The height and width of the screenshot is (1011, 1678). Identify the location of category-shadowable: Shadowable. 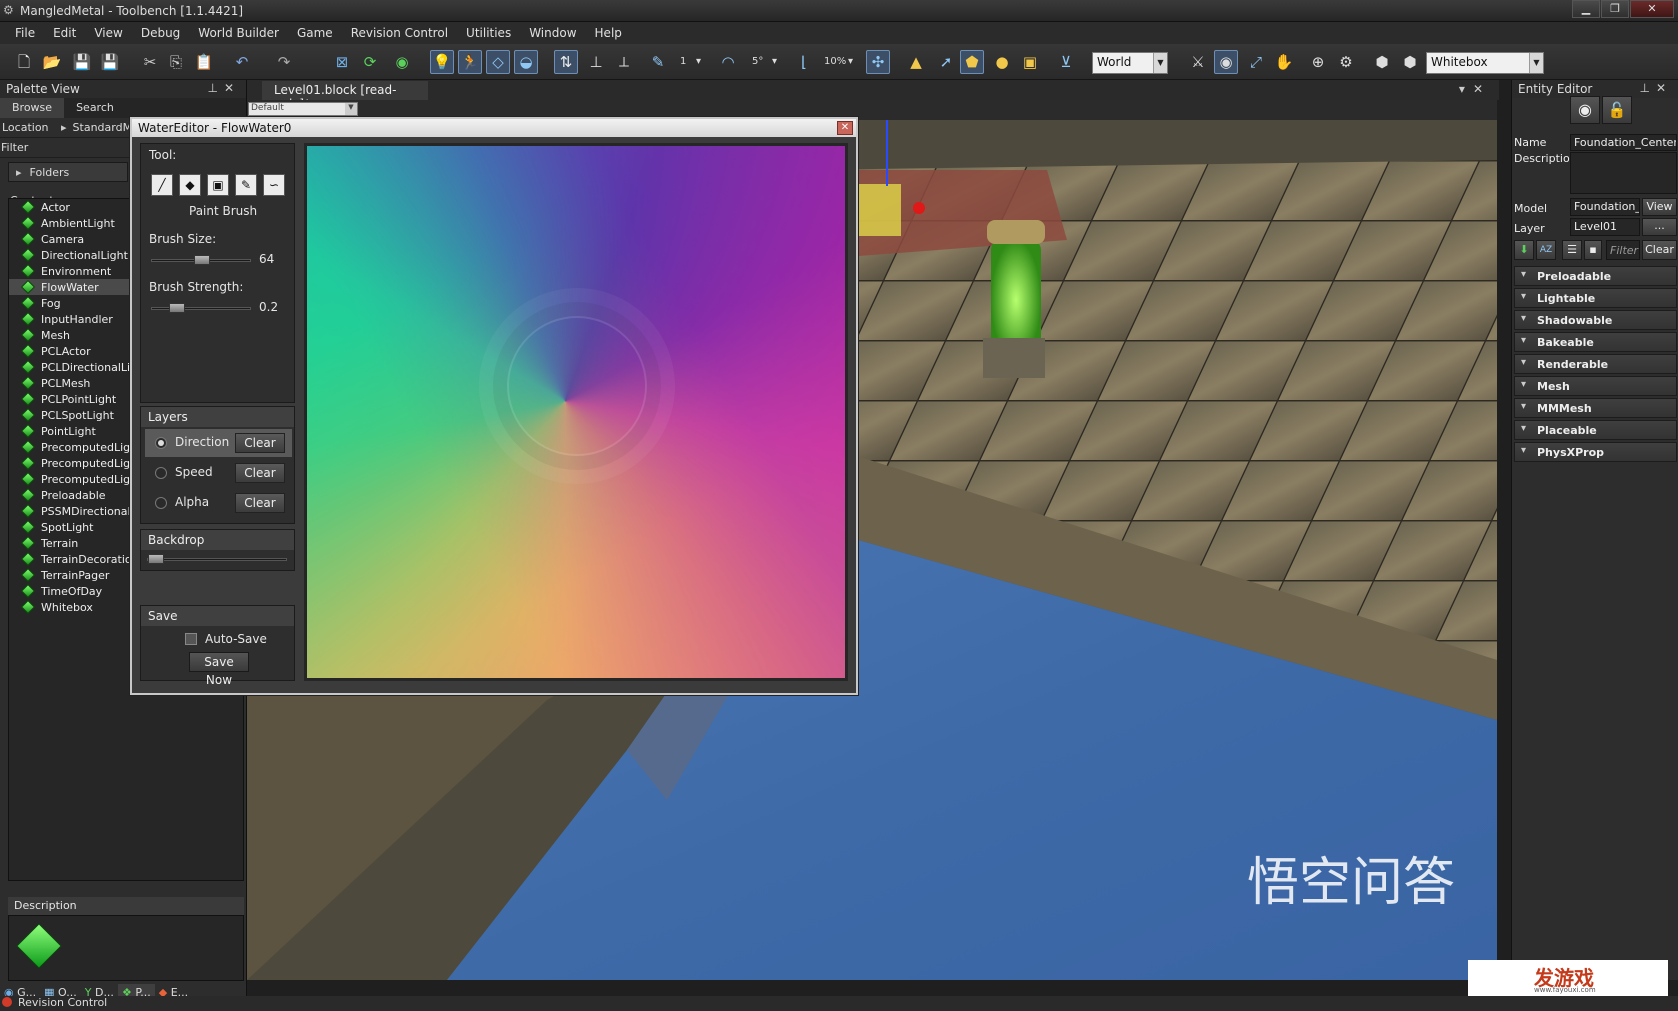
(1595, 320).